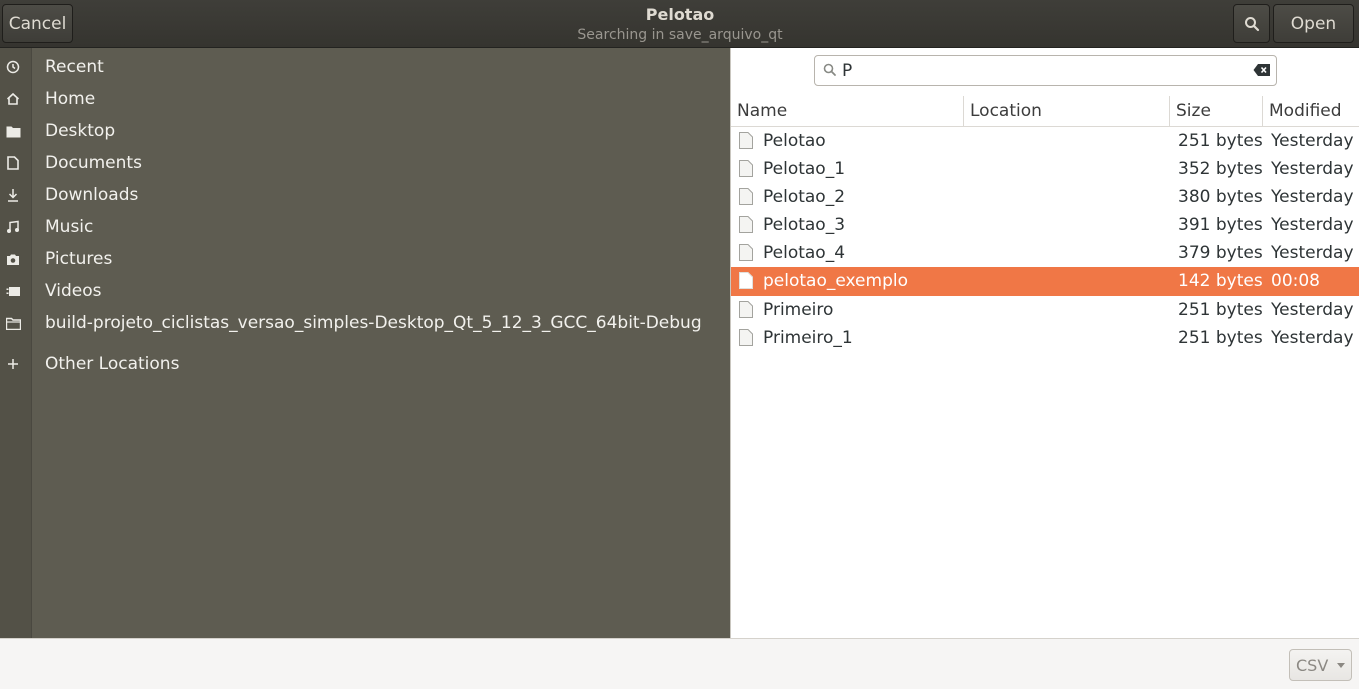 The height and width of the screenshot is (689, 1359). What do you see at coordinates (1220, 225) in the screenshot?
I see `file-size: 391 bytes` at bounding box center [1220, 225].